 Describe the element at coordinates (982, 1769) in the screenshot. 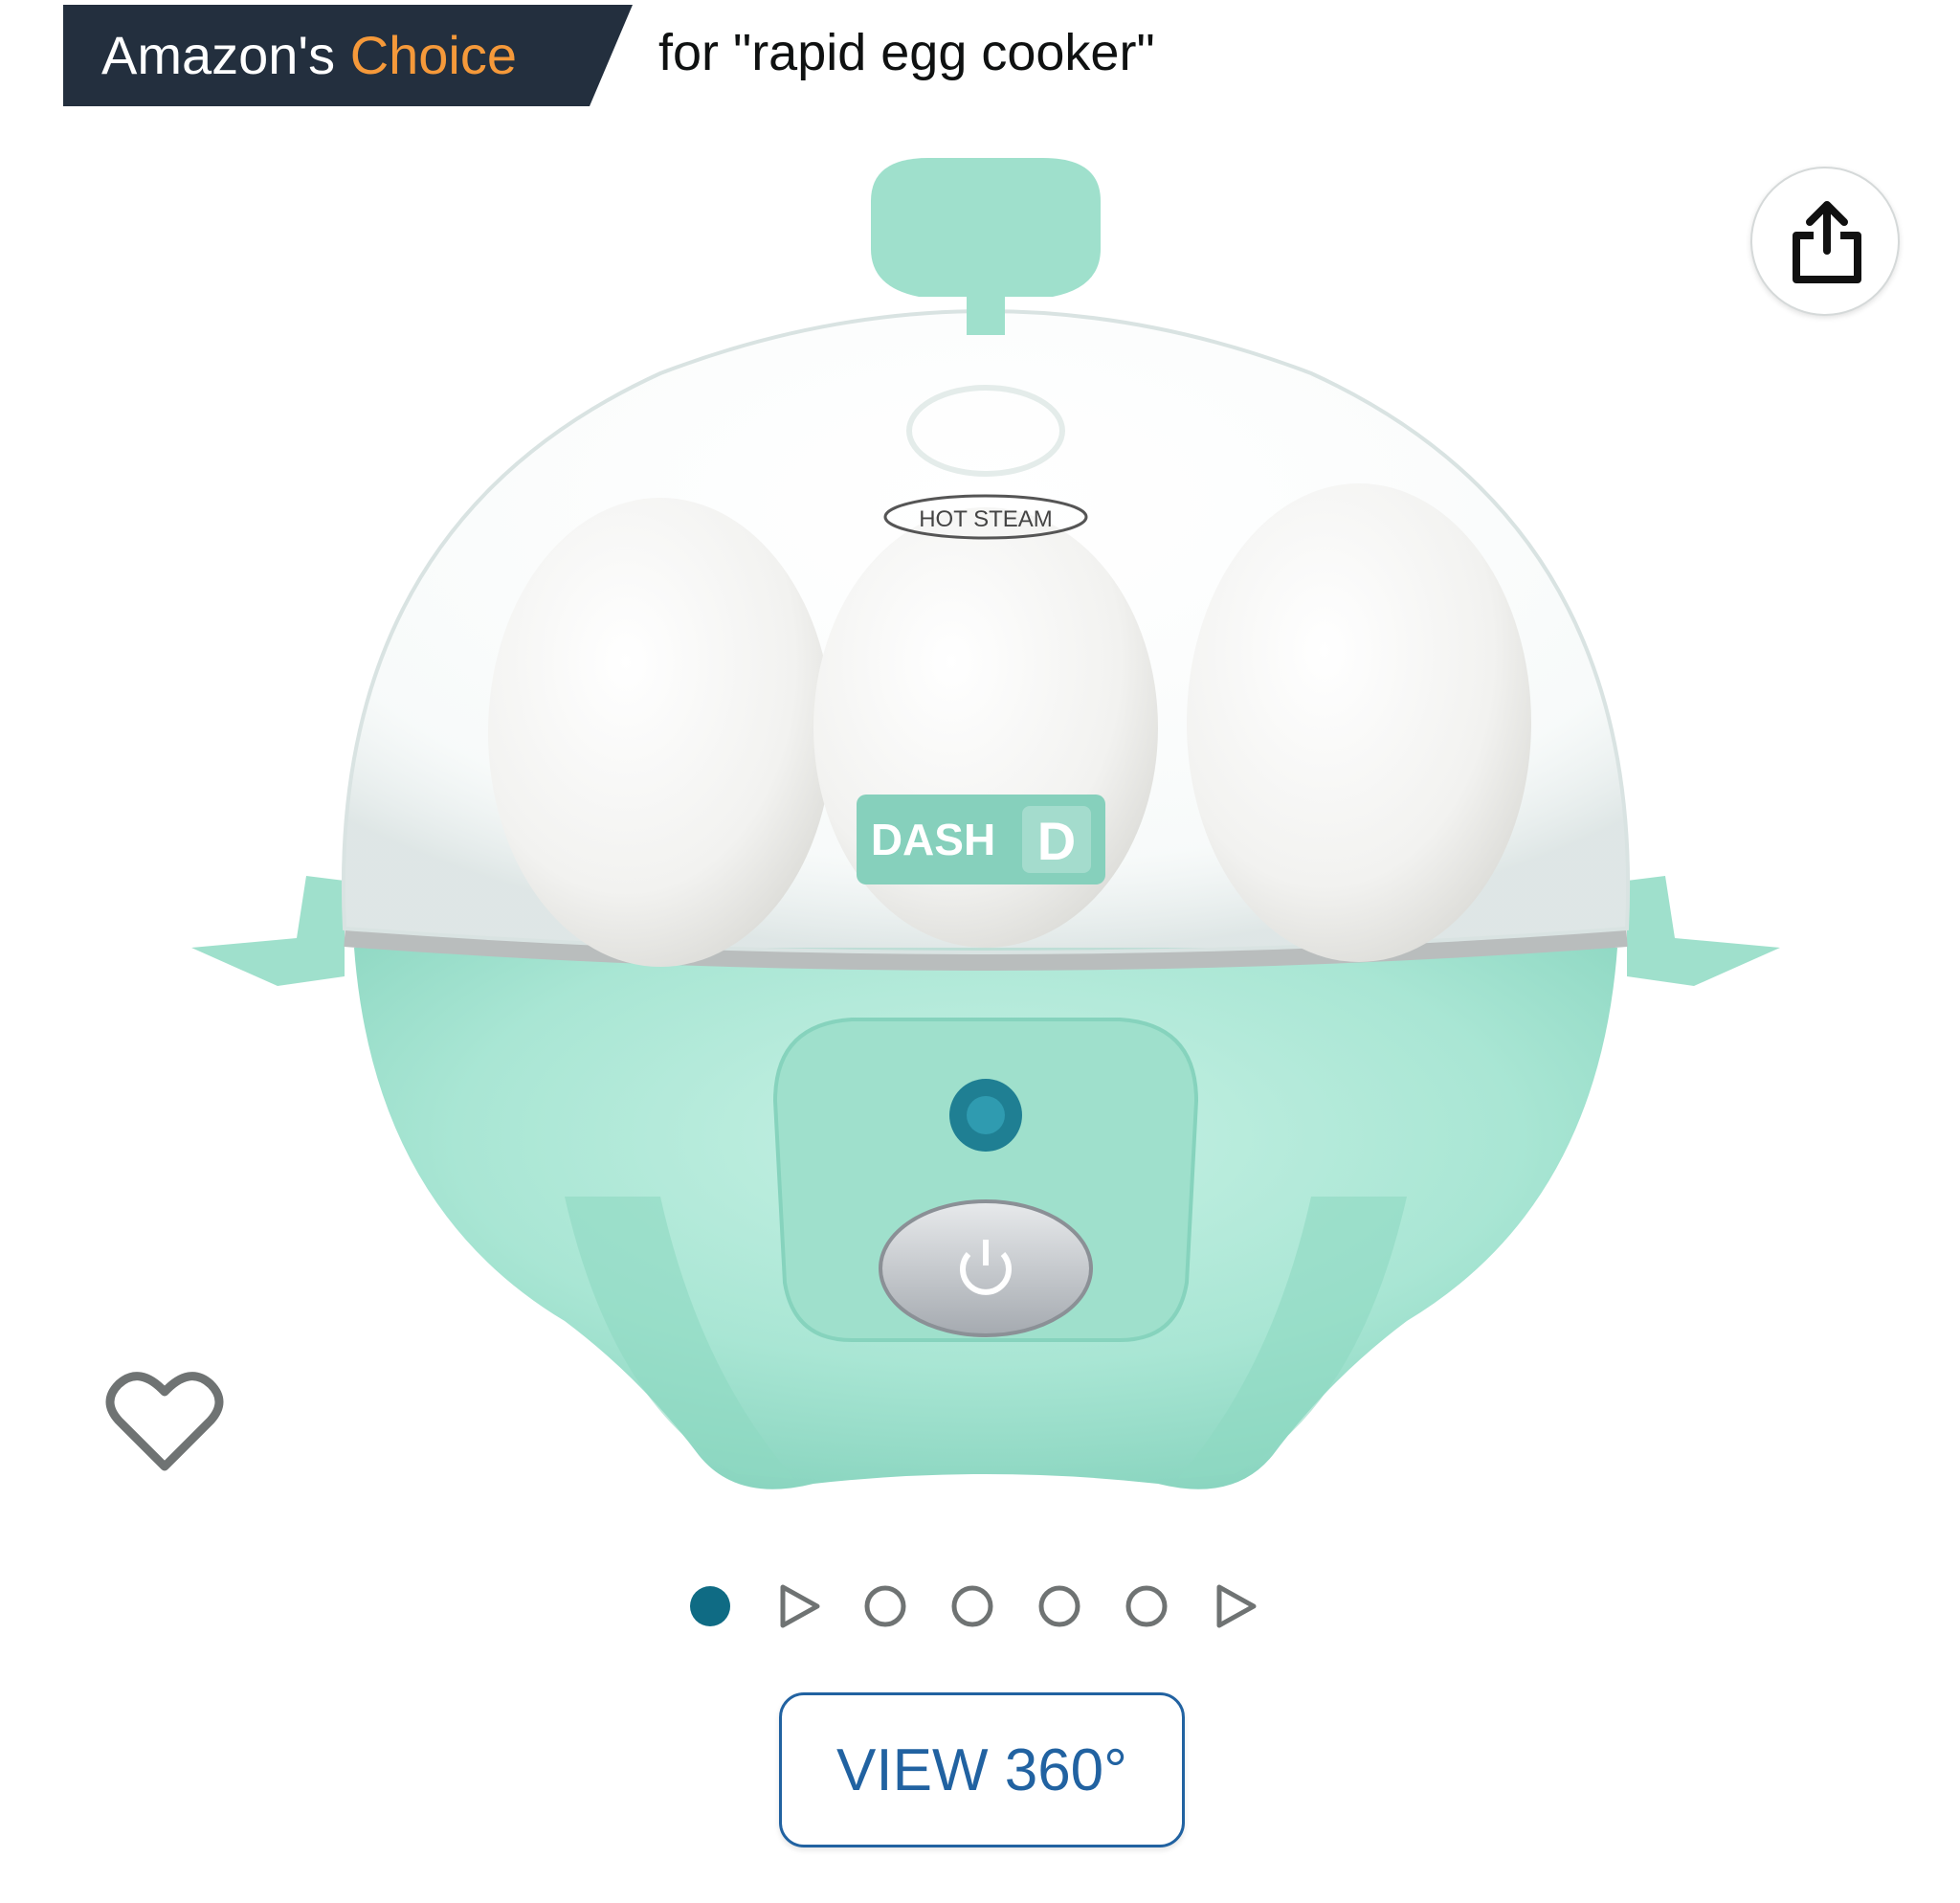

I see `view-360-button: VIEW 360°` at that location.